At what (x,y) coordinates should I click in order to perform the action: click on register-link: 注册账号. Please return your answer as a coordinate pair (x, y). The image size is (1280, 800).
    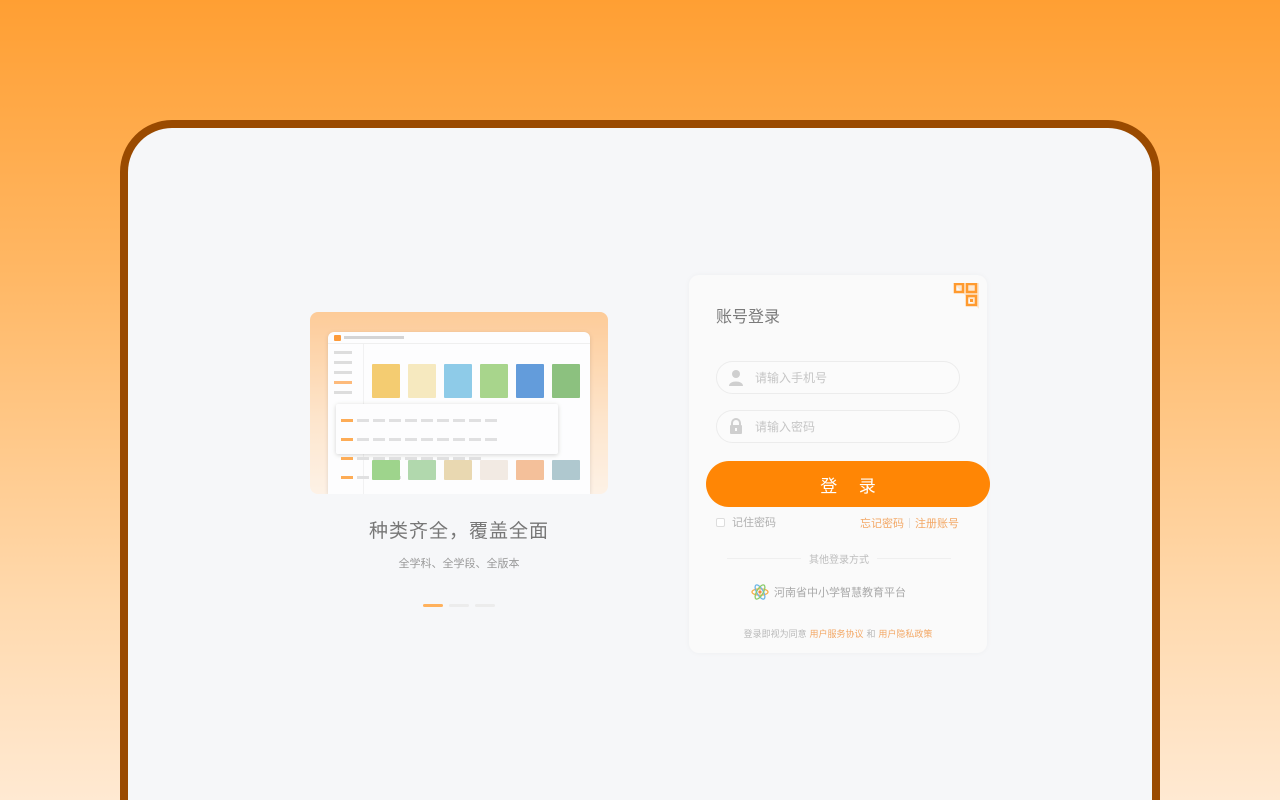
    Looking at the image, I should click on (937, 523).